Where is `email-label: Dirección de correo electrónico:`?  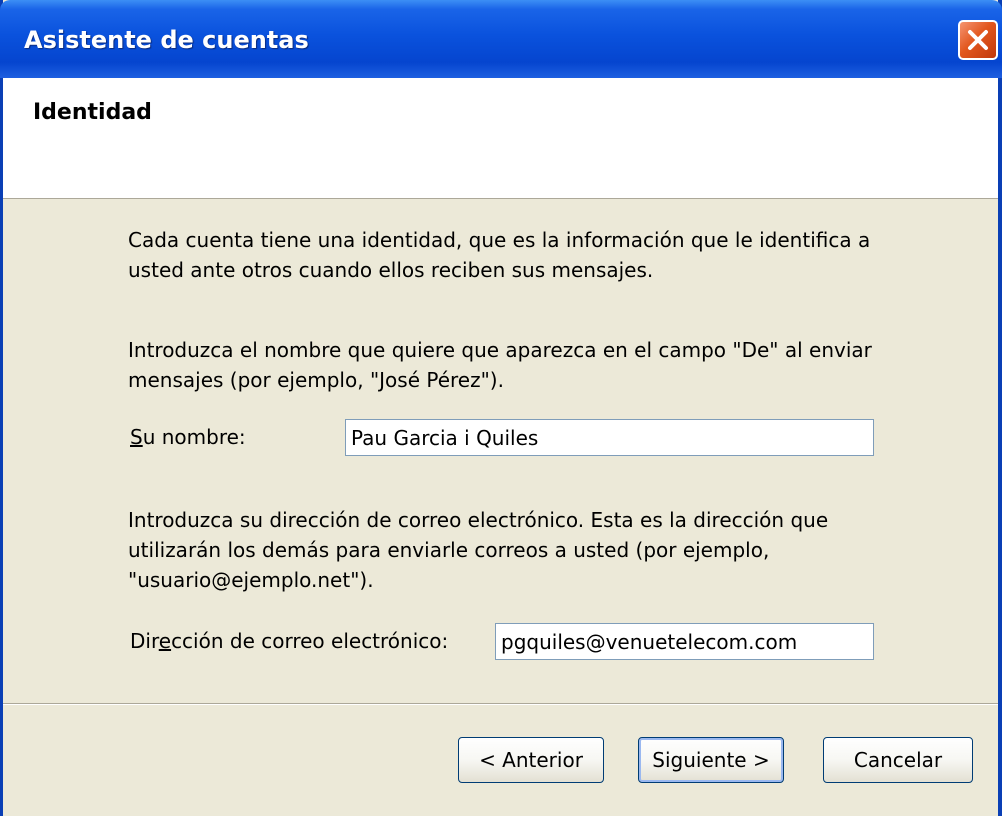
email-label: Dirección de correo electrónico: is located at coordinates (289, 641).